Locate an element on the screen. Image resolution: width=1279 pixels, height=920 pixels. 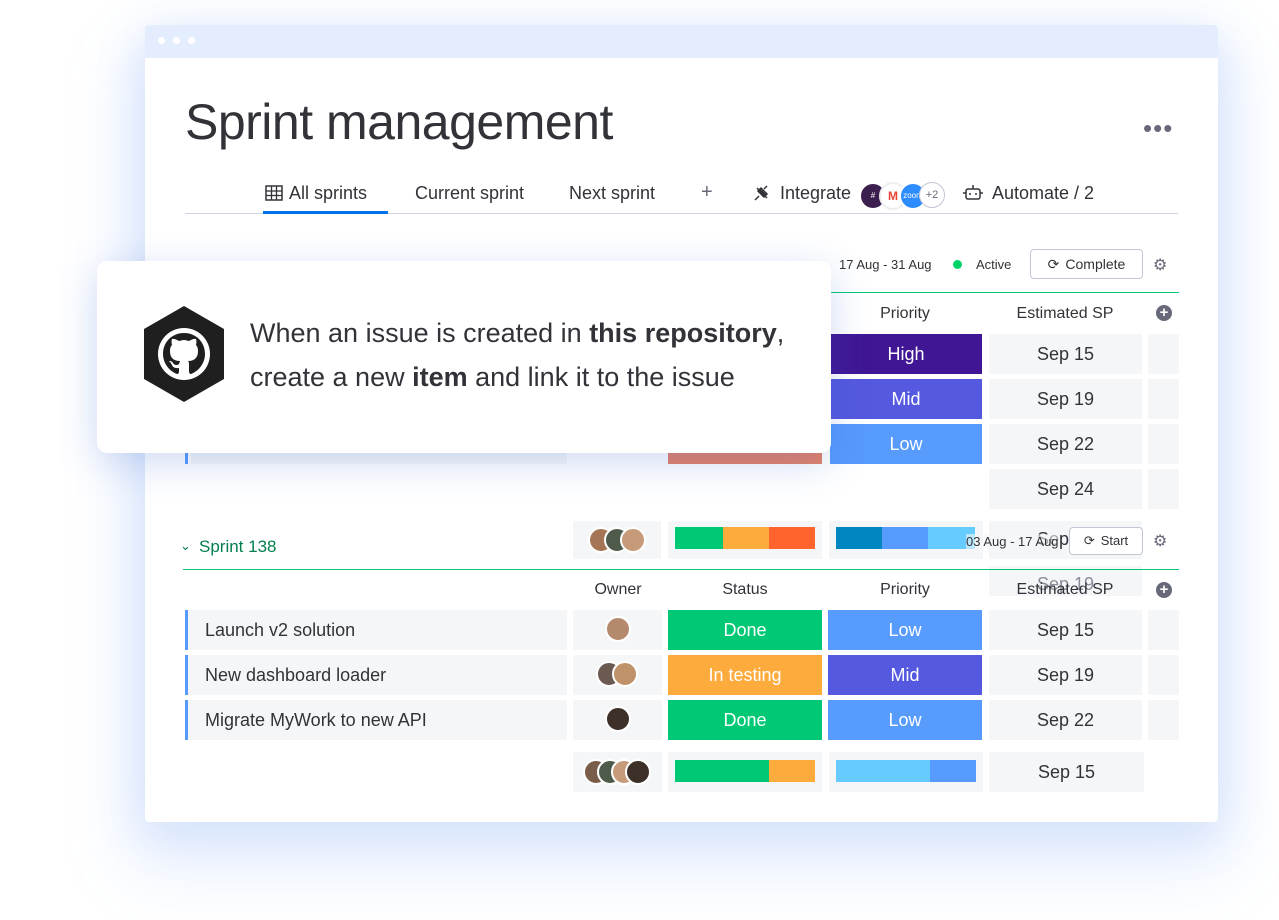
status-cell: In testing is located at coordinates (745, 675).